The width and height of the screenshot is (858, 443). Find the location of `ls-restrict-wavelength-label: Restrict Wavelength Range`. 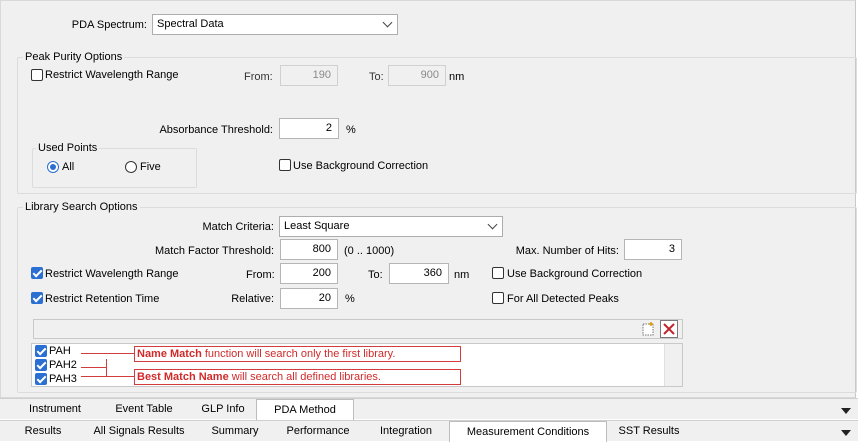

ls-restrict-wavelength-label: Restrict Wavelength Range is located at coordinates (112, 274).